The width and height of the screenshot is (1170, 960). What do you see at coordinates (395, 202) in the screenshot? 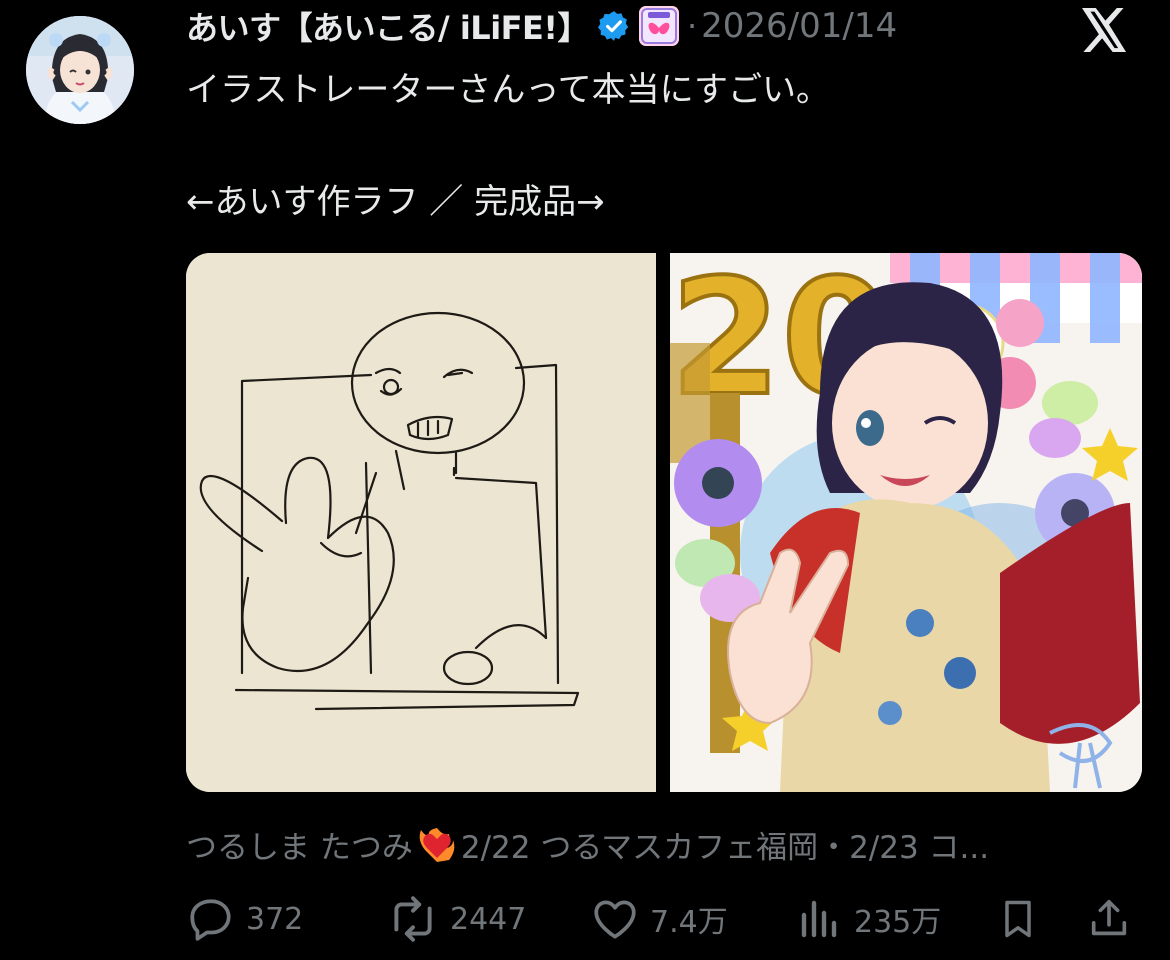
I see `tweet-text-line-3: ←あいす作ラフ ／ 完成品→` at bounding box center [395, 202].